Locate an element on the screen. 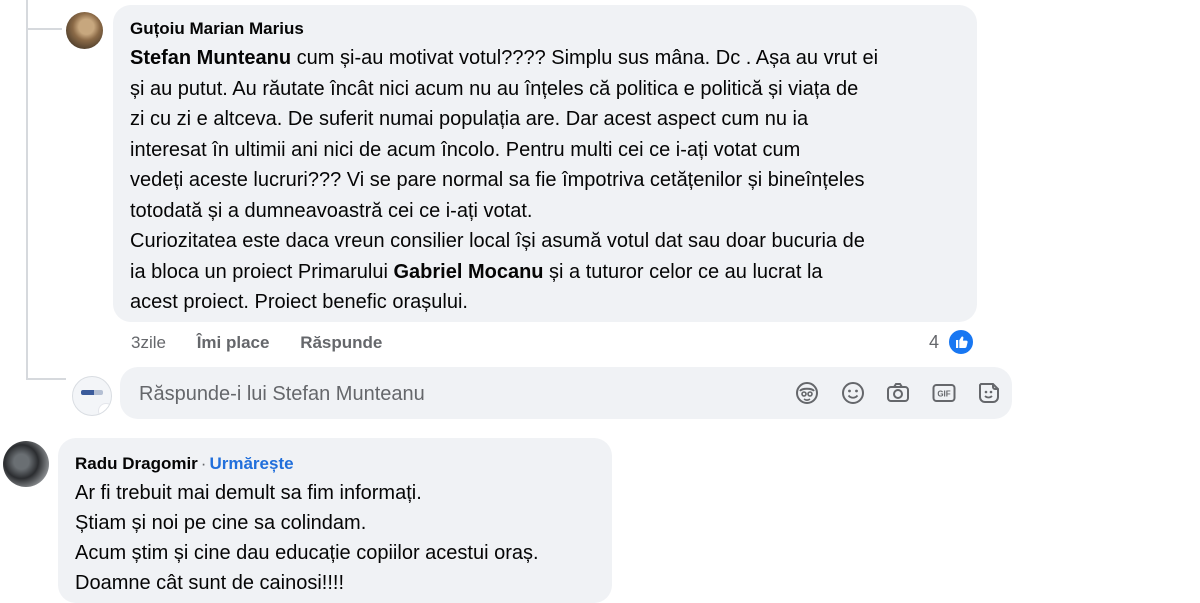 The height and width of the screenshot is (603, 1200). comment-line-text: și a tuturor celor ce au lucrat la is located at coordinates (683, 271).